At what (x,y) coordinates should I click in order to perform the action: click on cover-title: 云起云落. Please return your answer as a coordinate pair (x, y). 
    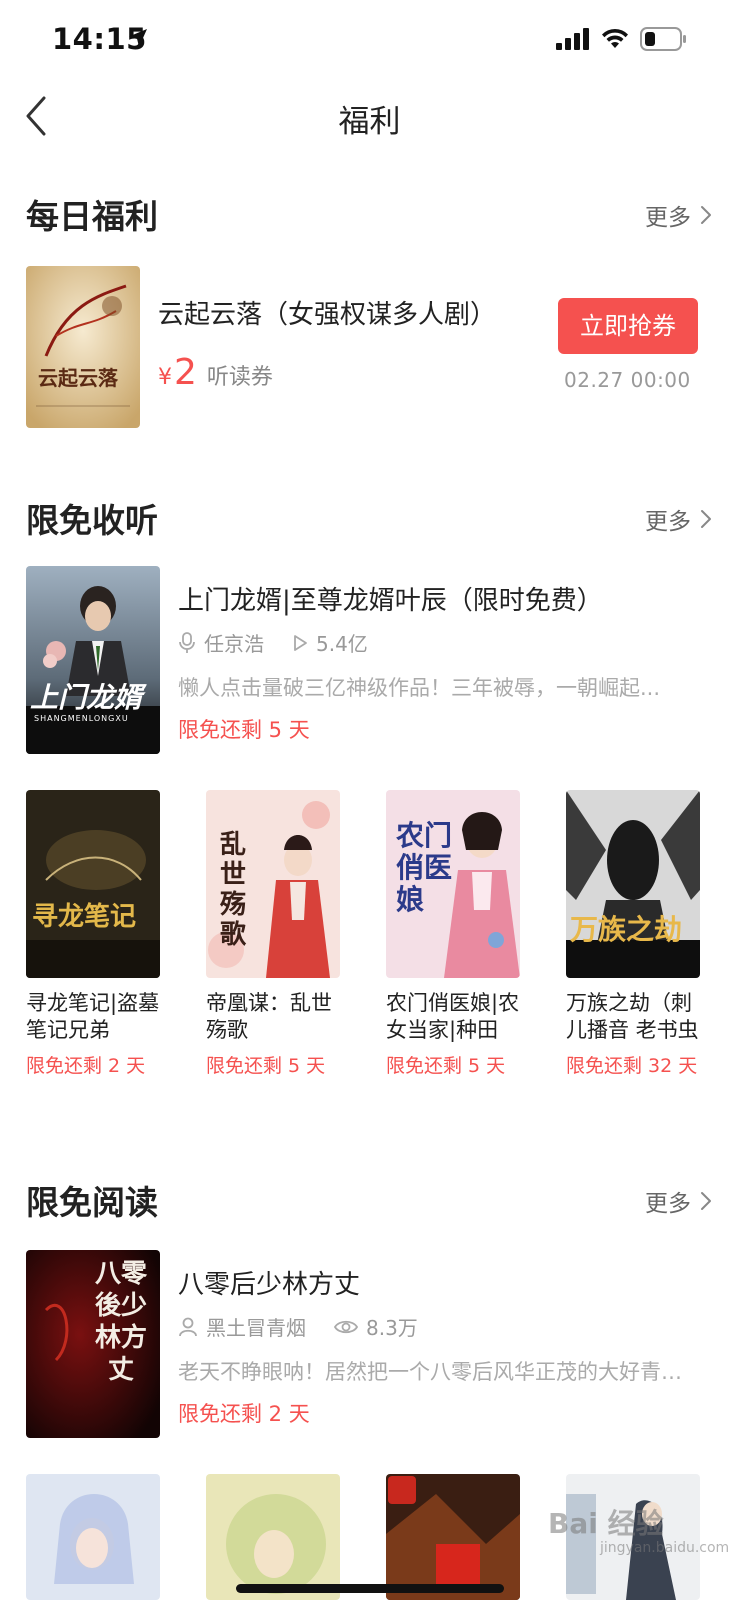
    Looking at the image, I should click on (78, 378).